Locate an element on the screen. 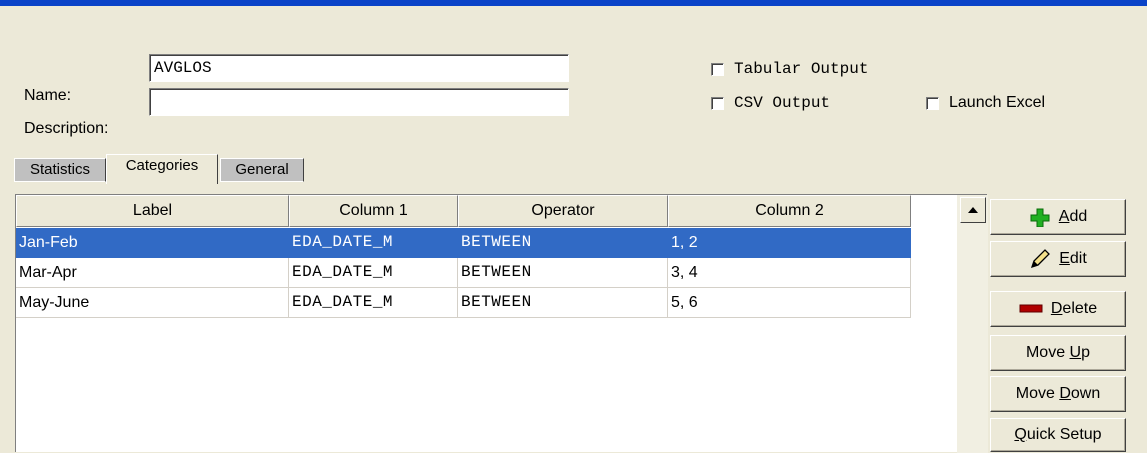  table-row: Mar-Apr EDA_DATE_M BETWEEN 3, 4 is located at coordinates (463, 273).